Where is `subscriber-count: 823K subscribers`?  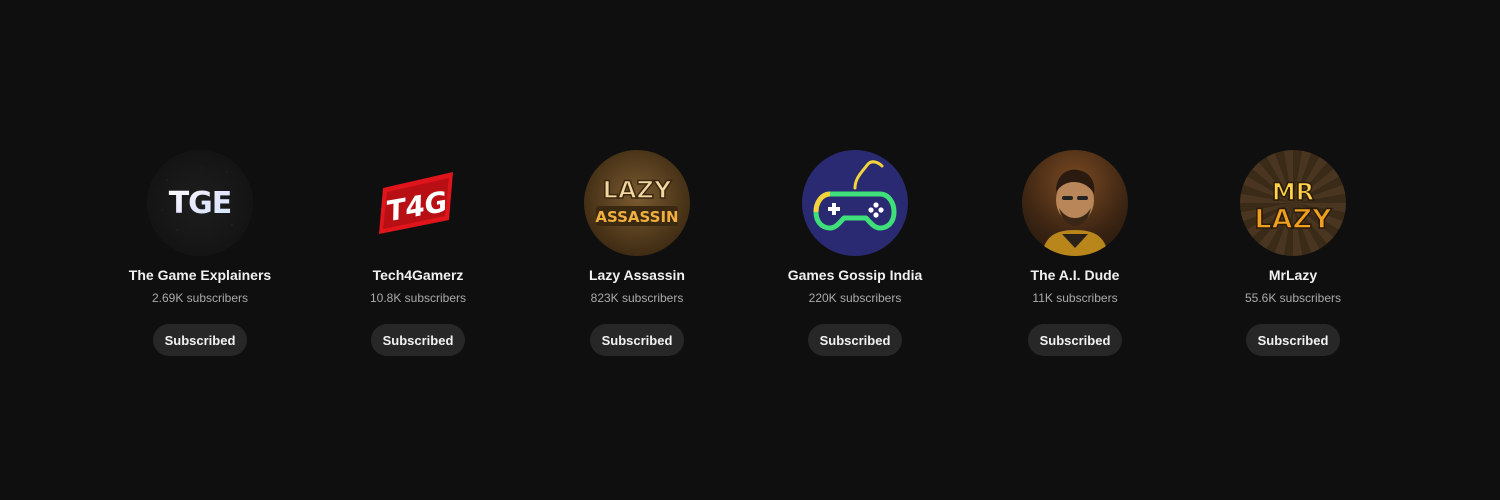 subscriber-count: 823K subscribers is located at coordinates (637, 298).